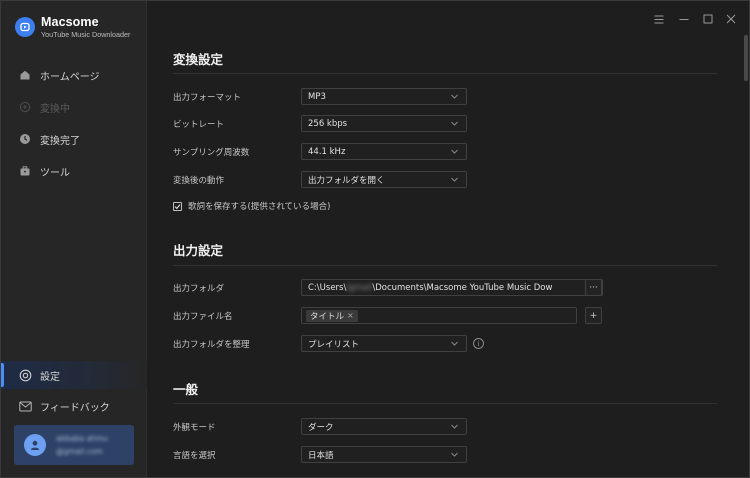  I want to click on sidebar-item-feedback: フィードバック, so click(74, 406).